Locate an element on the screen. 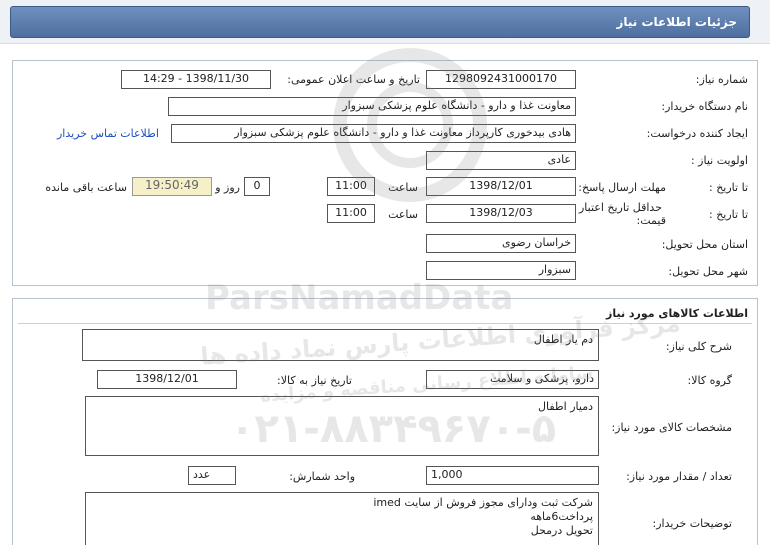 This screenshot has width=770, height=545. need-number-label: شماره نیاز: is located at coordinates (721, 79).